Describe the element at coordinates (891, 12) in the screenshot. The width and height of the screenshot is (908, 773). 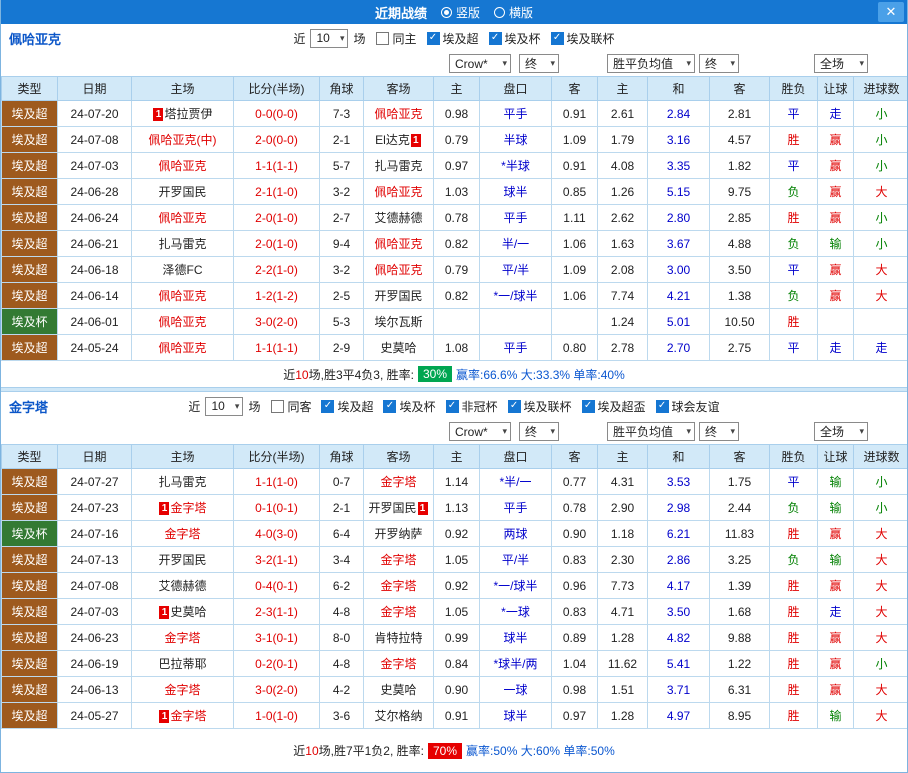
I see `close-icon: ✕` at that location.